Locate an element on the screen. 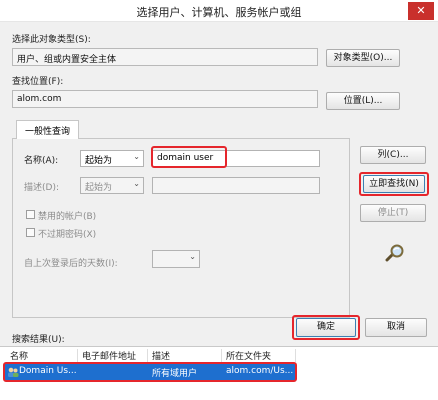 The height and width of the screenshot is (400, 438). object-type-label: 选择此对象类型(S): is located at coordinates (51, 40).